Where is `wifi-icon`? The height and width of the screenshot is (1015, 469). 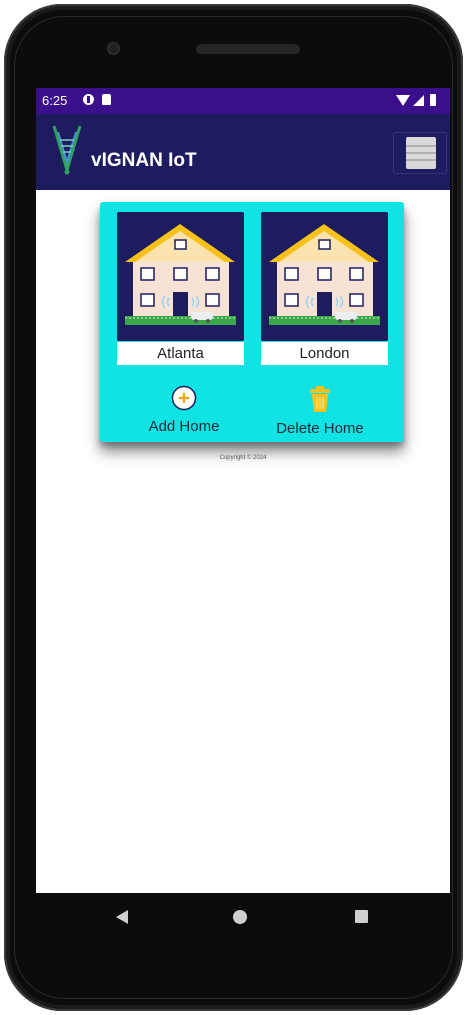 wifi-icon is located at coordinates (403, 100).